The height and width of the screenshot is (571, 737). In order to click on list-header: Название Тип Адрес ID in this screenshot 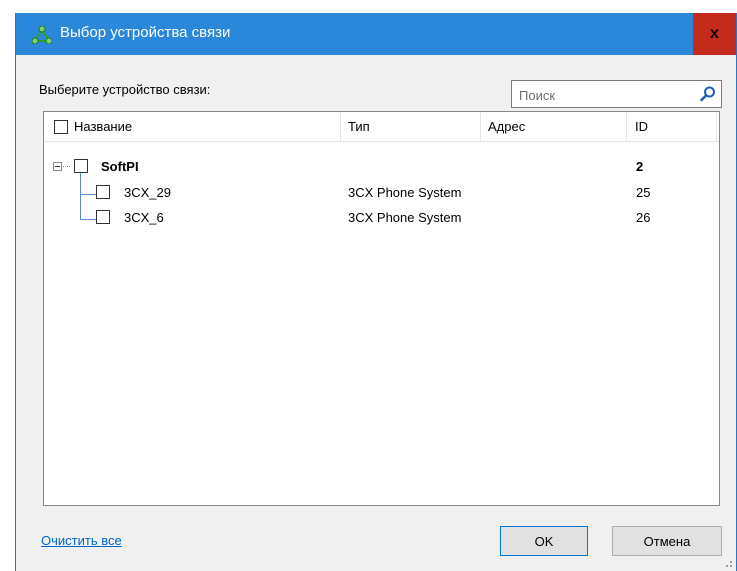, I will do `click(381, 127)`.